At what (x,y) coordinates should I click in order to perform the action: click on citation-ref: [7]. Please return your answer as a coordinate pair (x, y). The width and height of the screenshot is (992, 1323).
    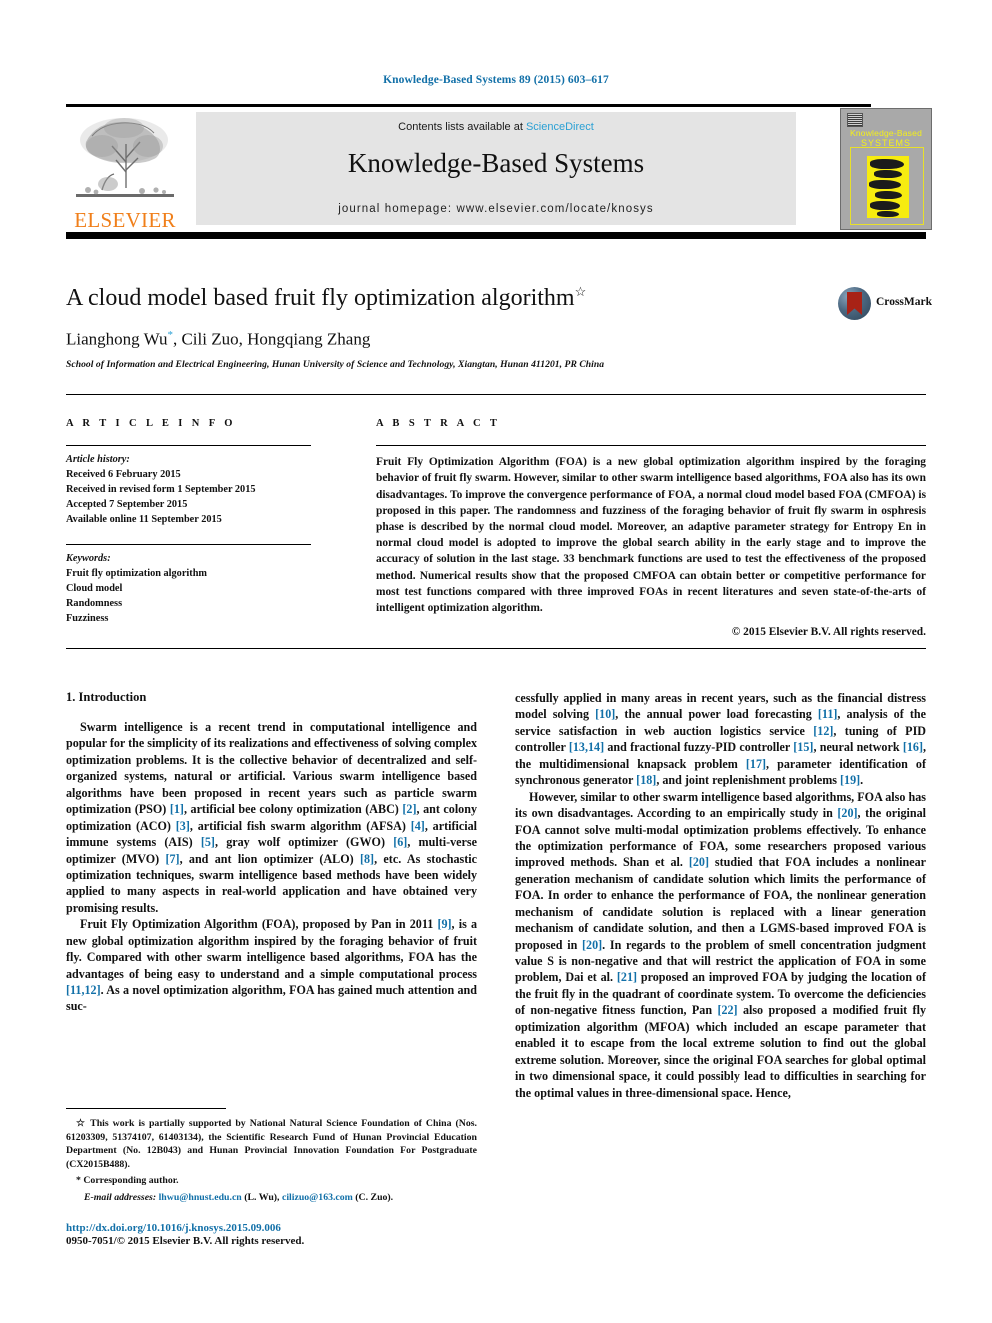
    Looking at the image, I should click on (172, 859).